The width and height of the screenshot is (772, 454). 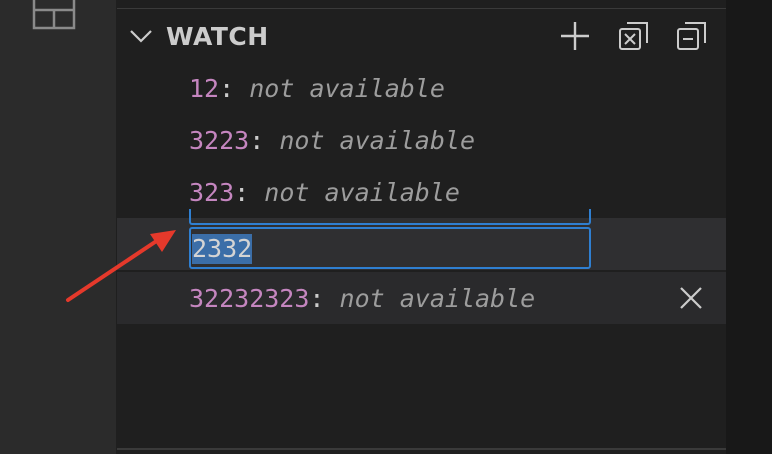 I want to click on watch-expression-input: 2332, so click(x=390, y=248).